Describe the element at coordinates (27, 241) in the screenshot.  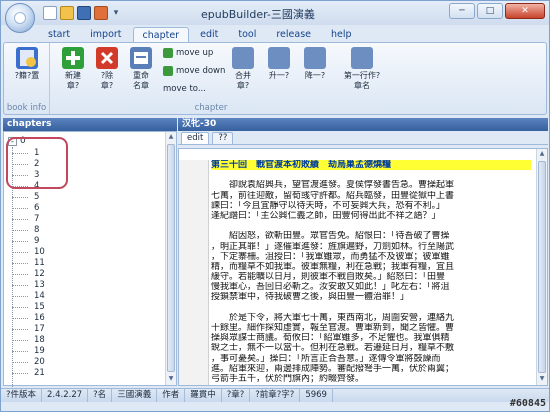
I see `tree-item: 9` at that location.